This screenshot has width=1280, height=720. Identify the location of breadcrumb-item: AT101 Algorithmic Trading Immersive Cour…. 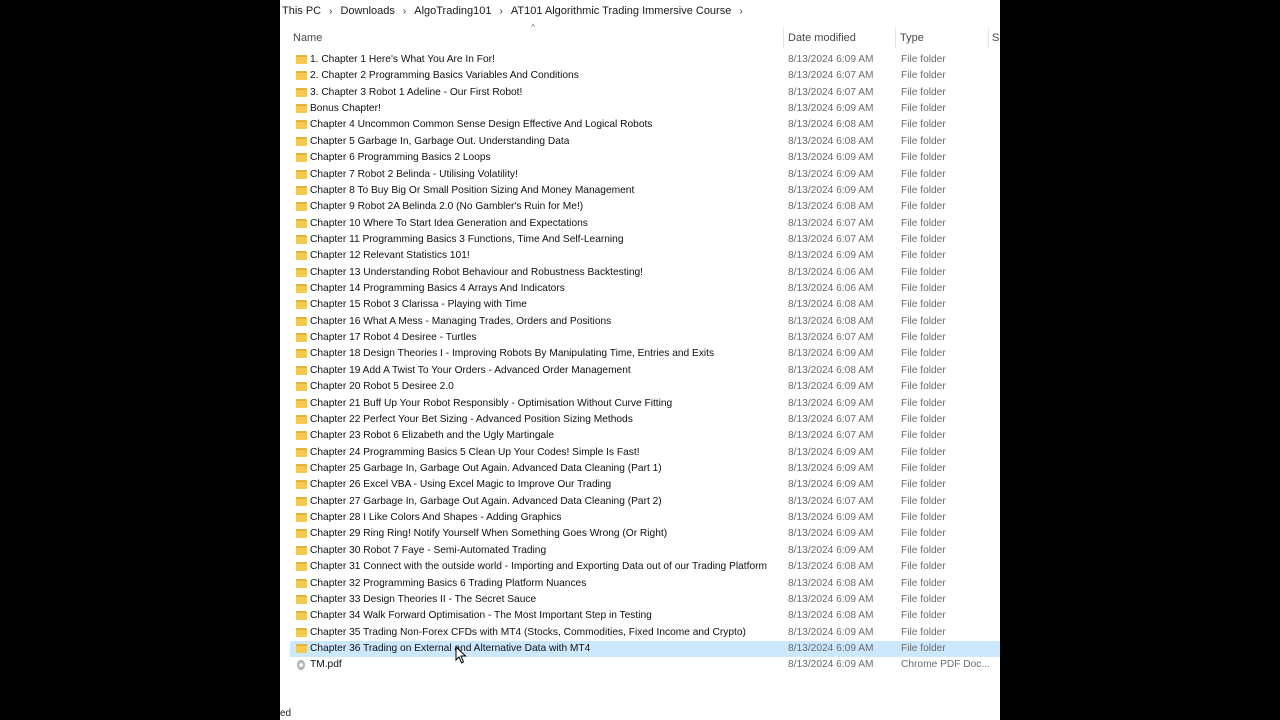
(621, 11).